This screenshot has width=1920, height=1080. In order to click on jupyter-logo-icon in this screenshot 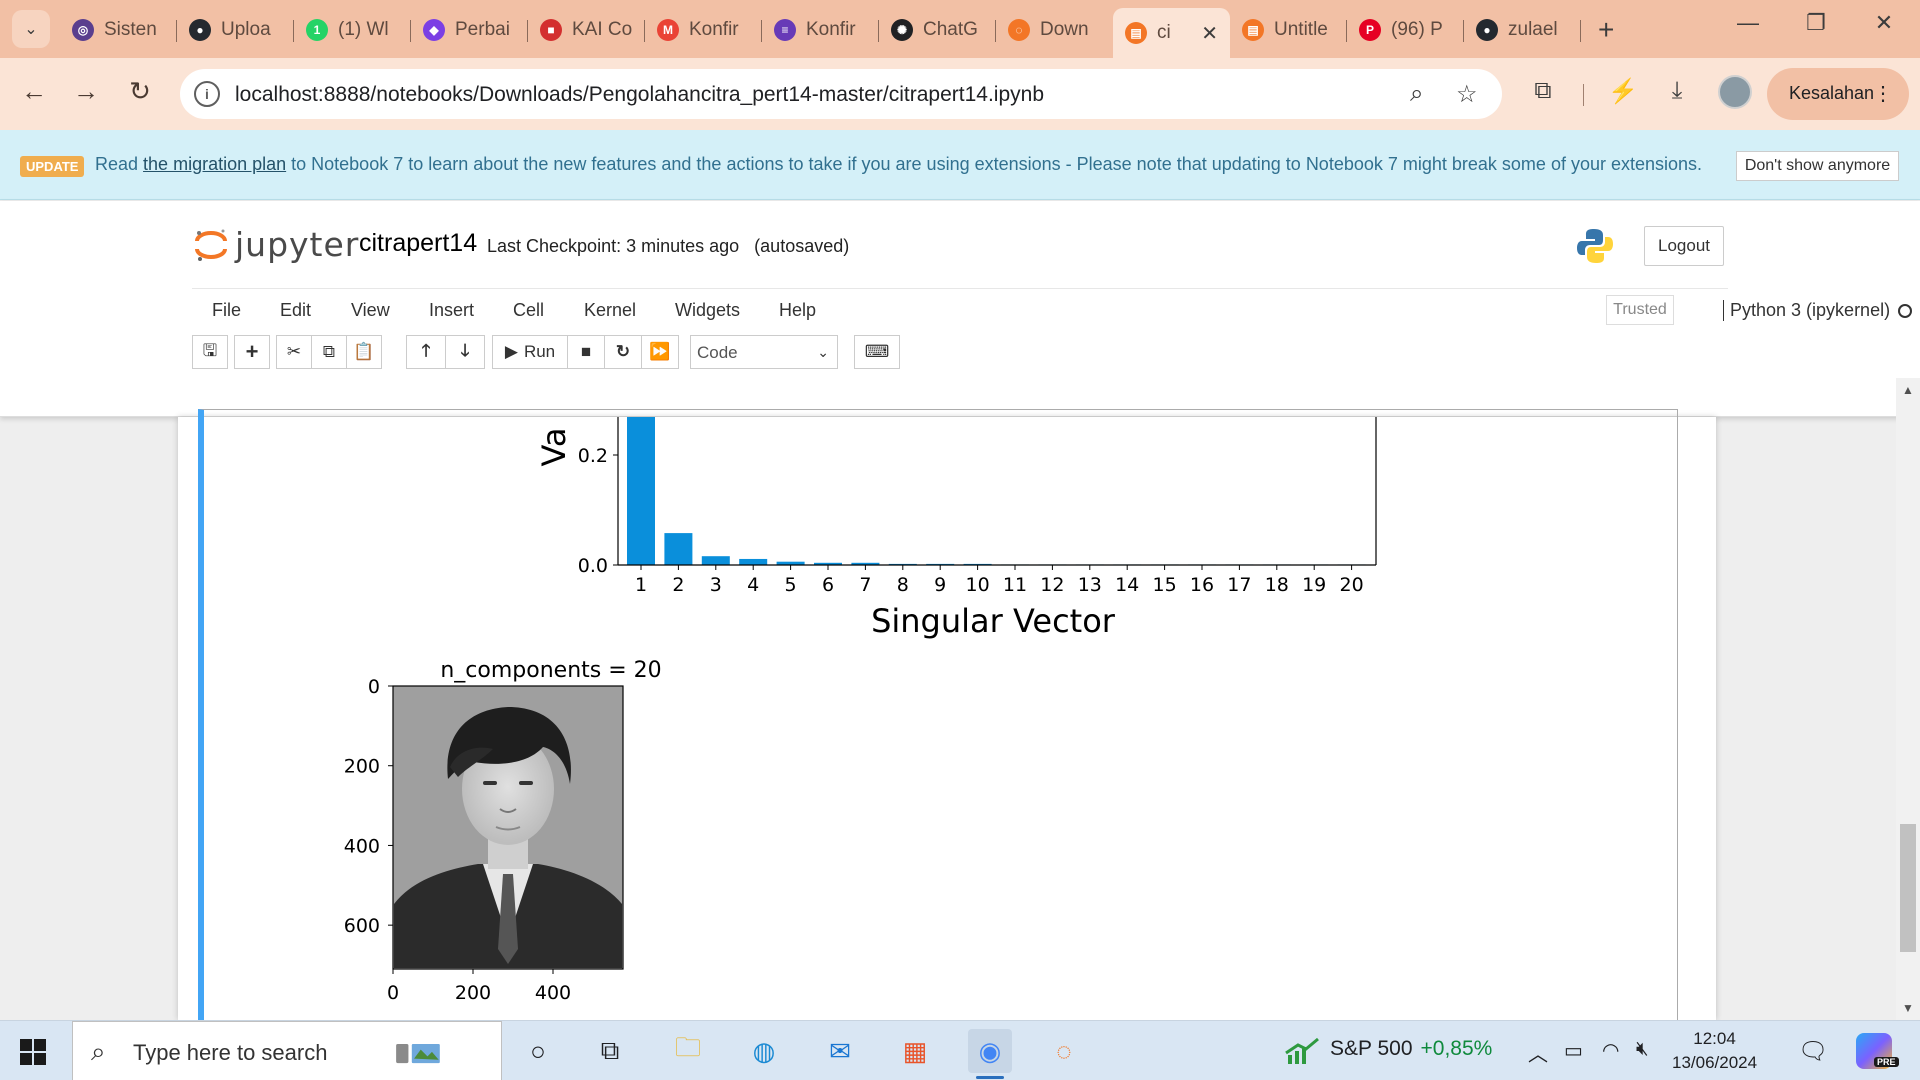, I will do `click(211, 245)`.